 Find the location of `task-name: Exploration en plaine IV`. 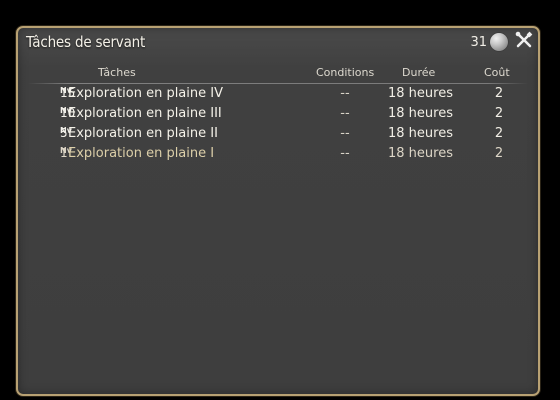

task-name: Exploration en plaine IV is located at coordinates (145, 93).